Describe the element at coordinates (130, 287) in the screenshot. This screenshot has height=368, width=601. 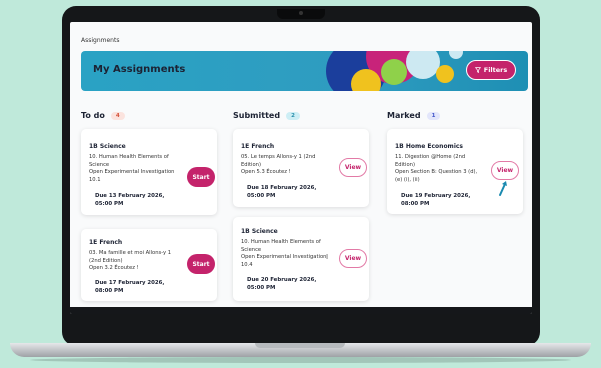
I see `card-due-date: Due 17 February 2026, 08:00 PM` at that location.